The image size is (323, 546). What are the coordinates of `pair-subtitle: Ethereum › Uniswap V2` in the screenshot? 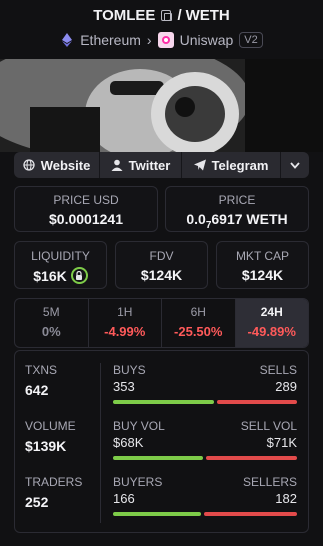 It's located at (161, 40).